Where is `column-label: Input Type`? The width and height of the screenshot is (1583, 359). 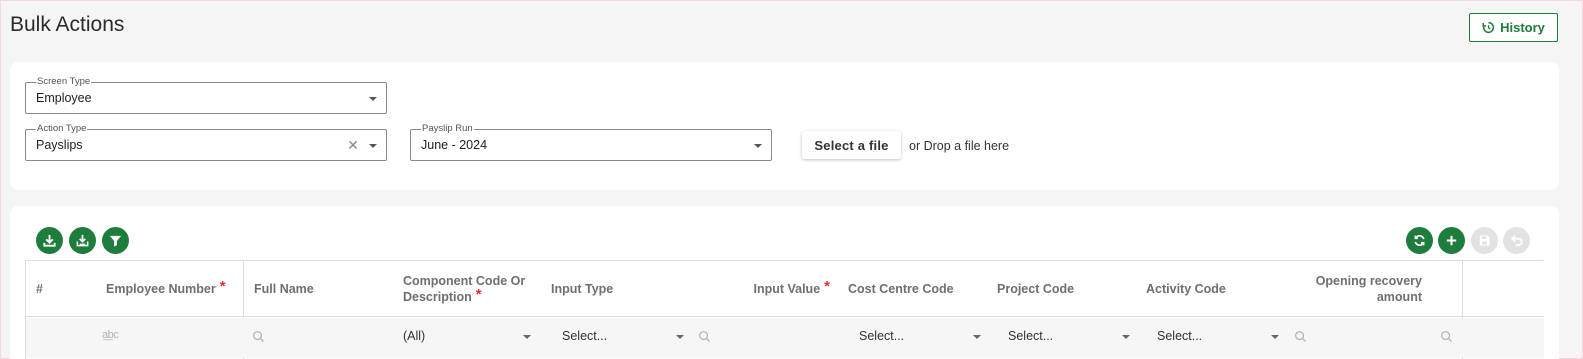 column-label: Input Type is located at coordinates (582, 289).